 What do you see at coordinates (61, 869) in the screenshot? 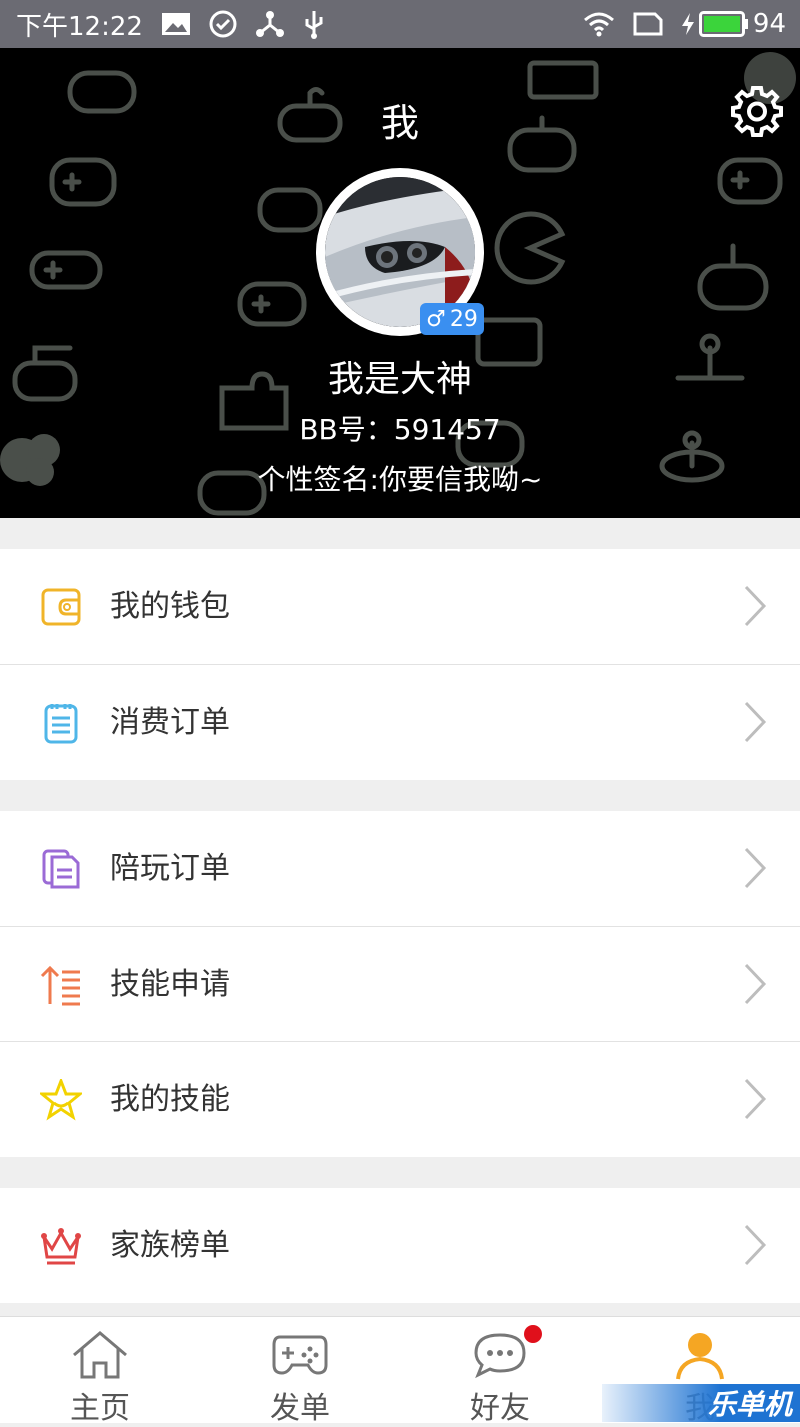
I see `documents-icon` at bounding box center [61, 869].